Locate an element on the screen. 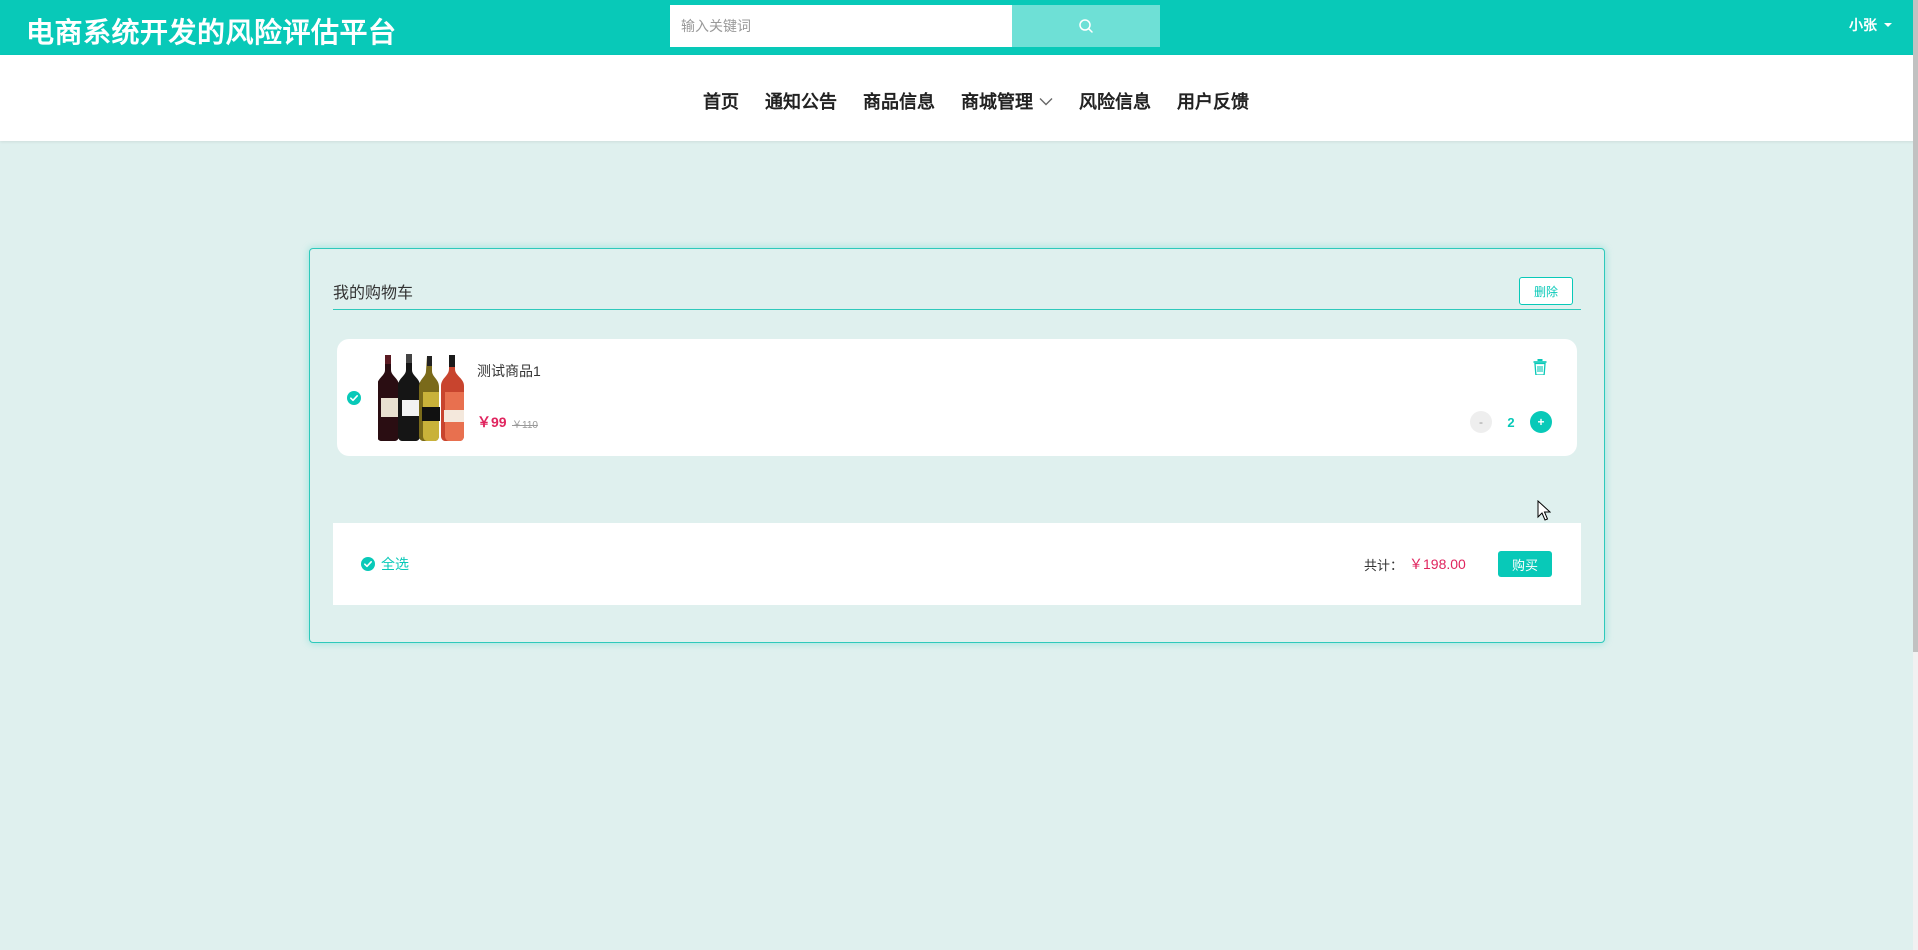 Image resolution: width=1918 pixels, height=950 pixels. nav-item-label: 商城管理 is located at coordinates (997, 102).